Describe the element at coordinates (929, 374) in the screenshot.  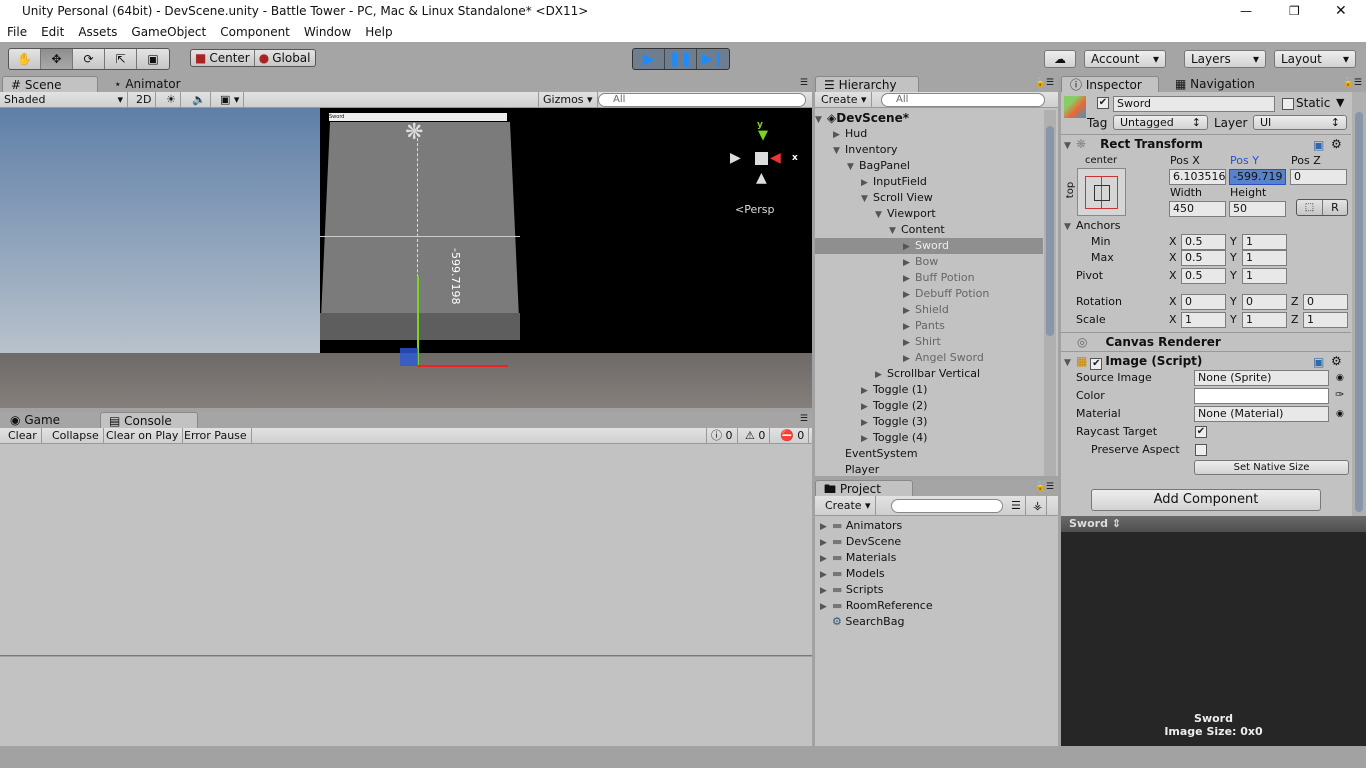
I see `hierarchy-item: ▶ Scrollbar Vertical` at that location.